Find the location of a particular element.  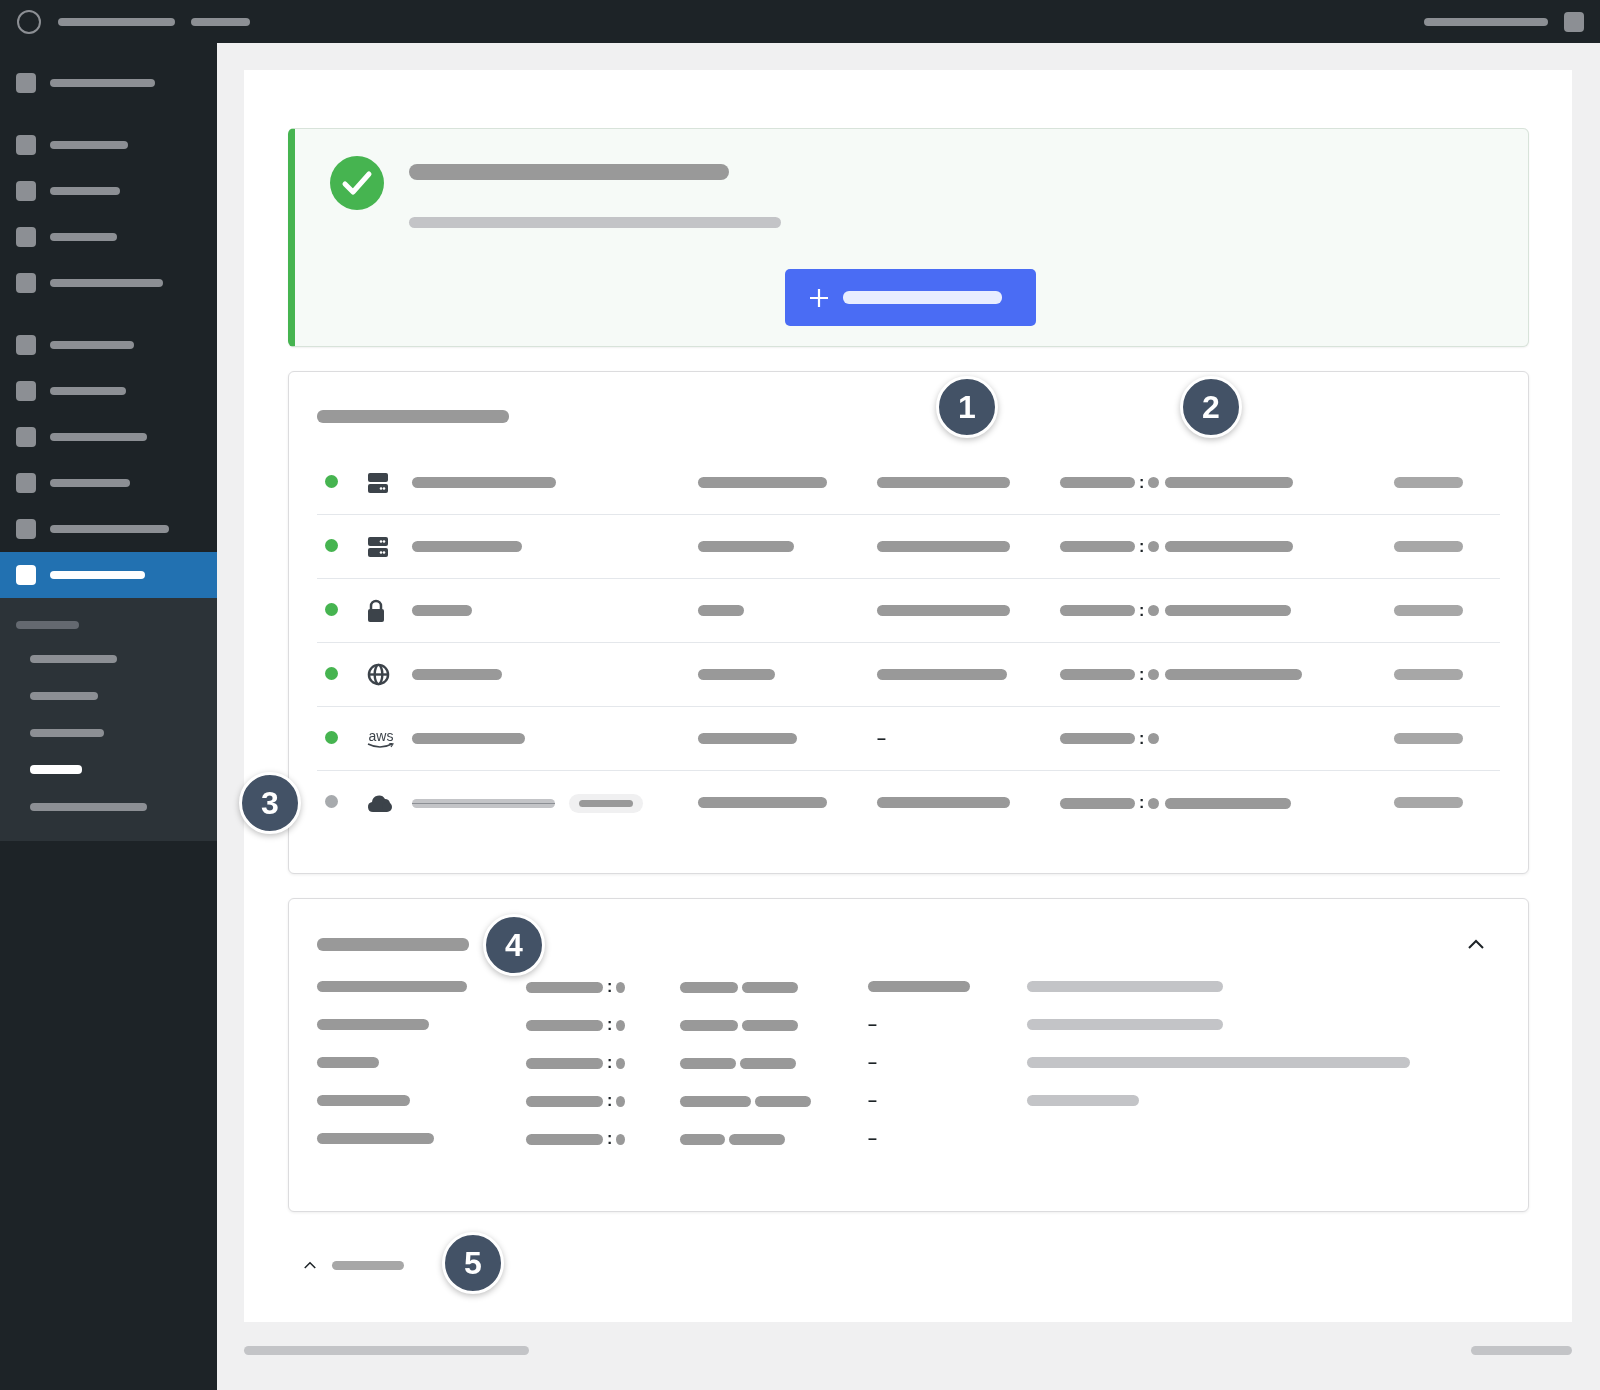

logo-icon is located at coordinates (29, 21).